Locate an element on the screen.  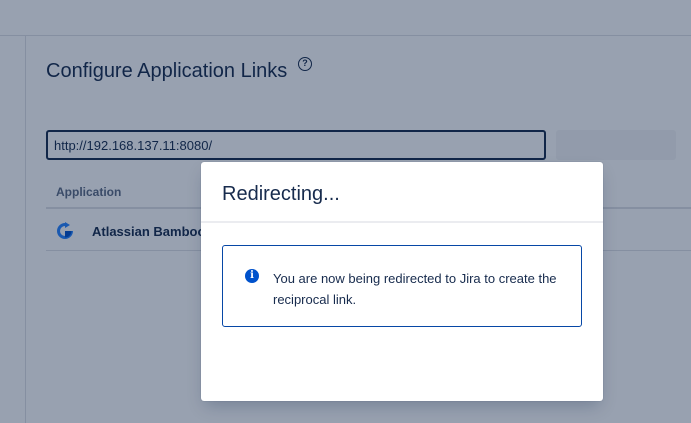
info-icon: i is located at coordinates (252, 276).